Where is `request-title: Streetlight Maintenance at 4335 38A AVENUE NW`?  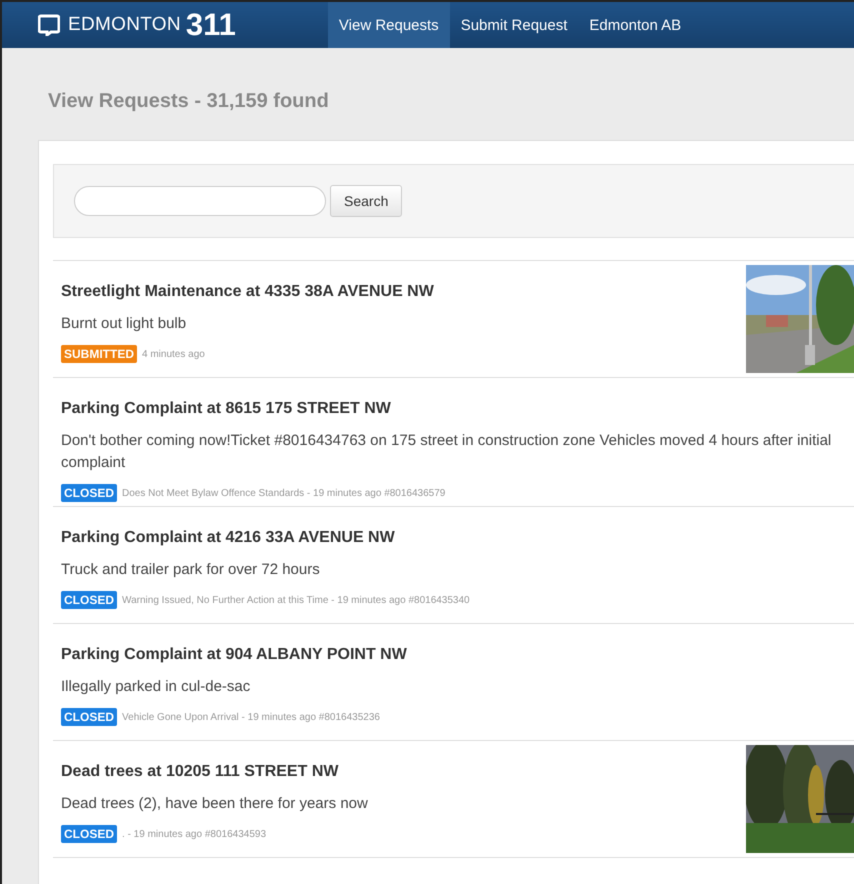 request-title: Streetlight Maintenance at 4335 38A AVENUE NW is located at coordinates (397, 292).